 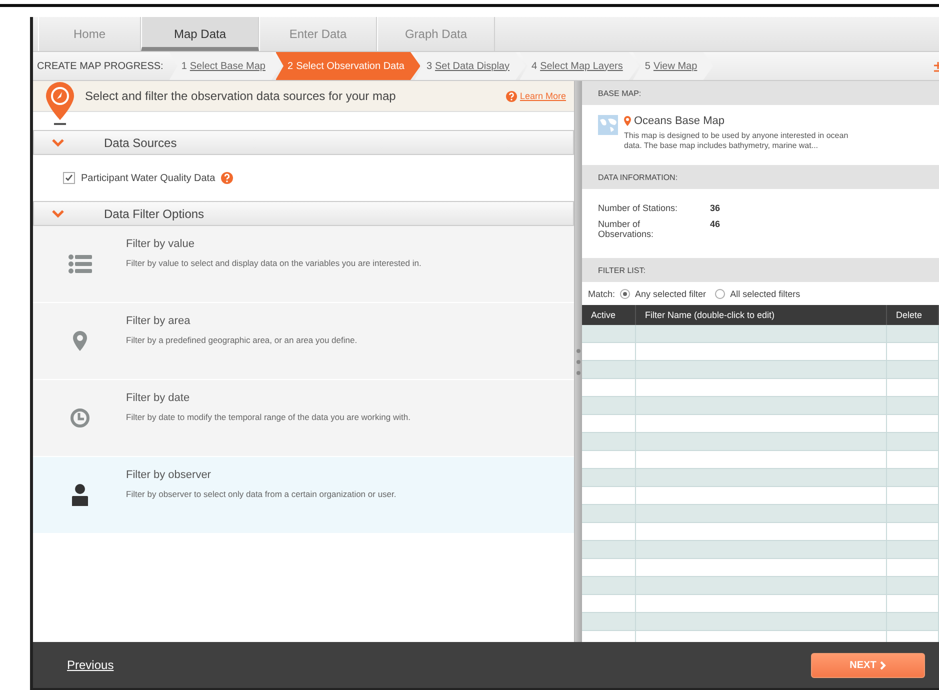 What do you see at coordinates (760, 270) in the screenshot?
I see `section-heading: FILTER LIST:` at bounding box center [760, 270].